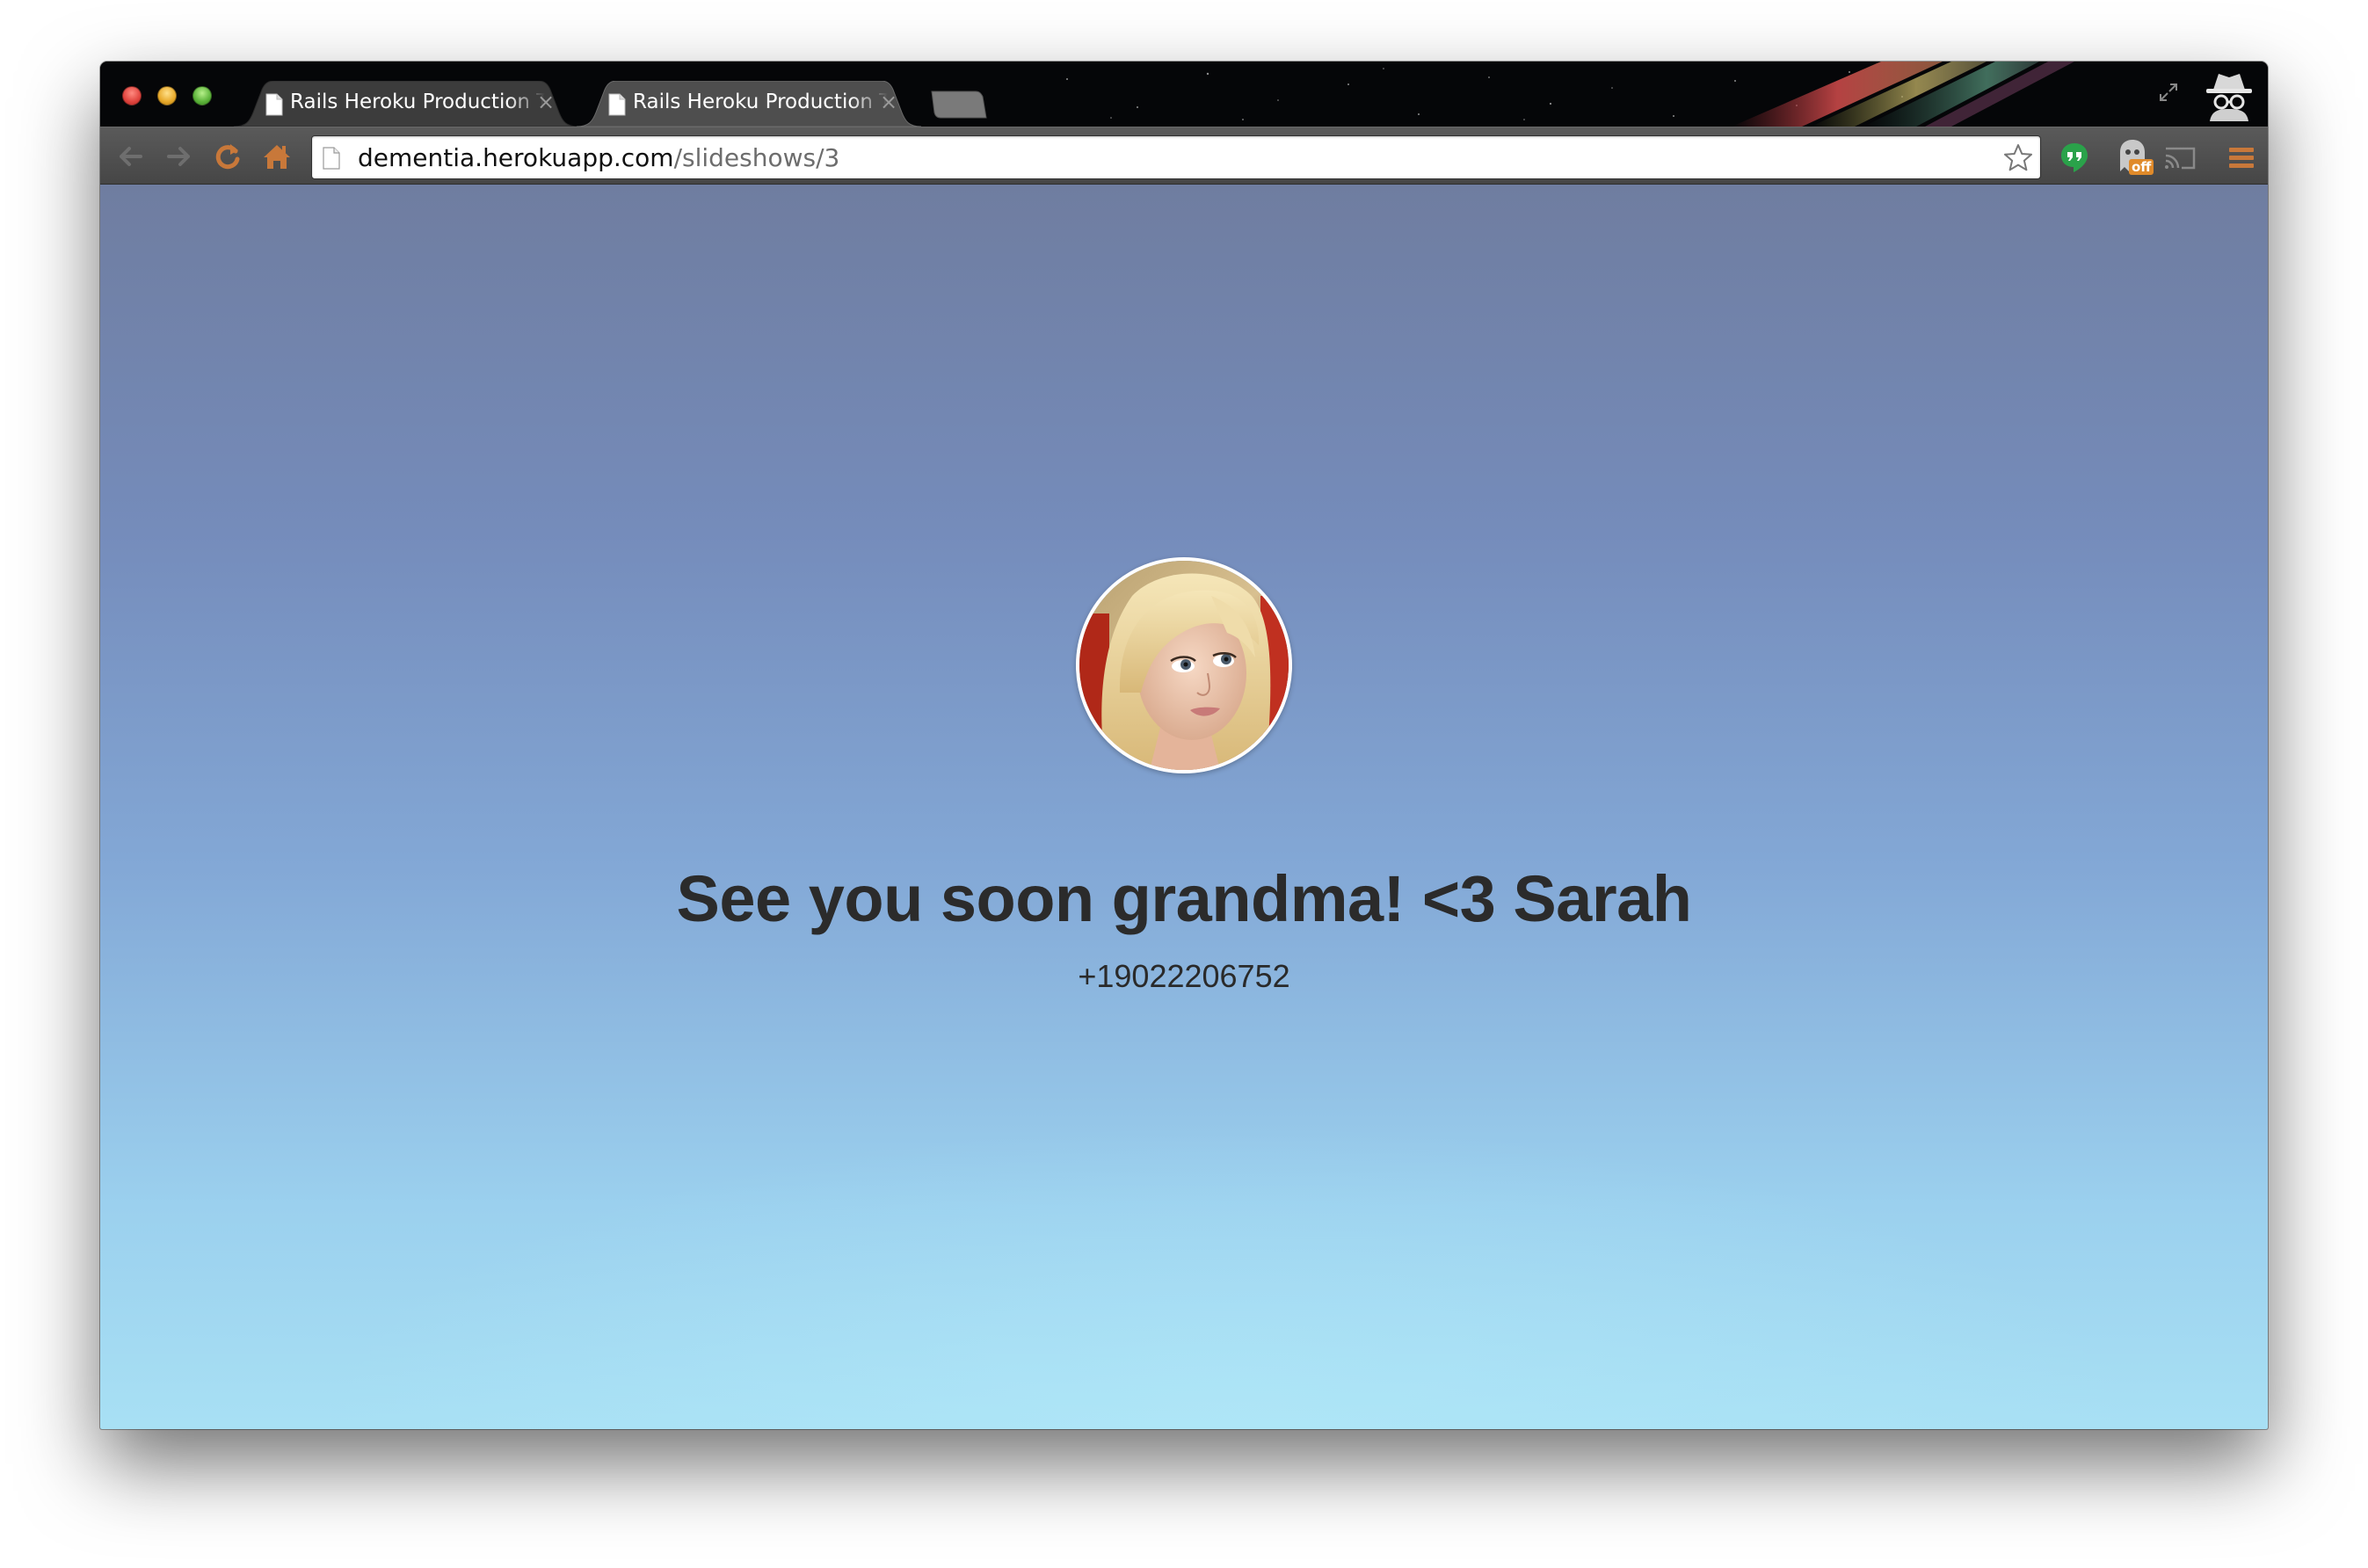 This screenshot has width=2368, height=1568. I want to click on tab-inactive: Rails Heroku Production Template ×, so click(406, 104).